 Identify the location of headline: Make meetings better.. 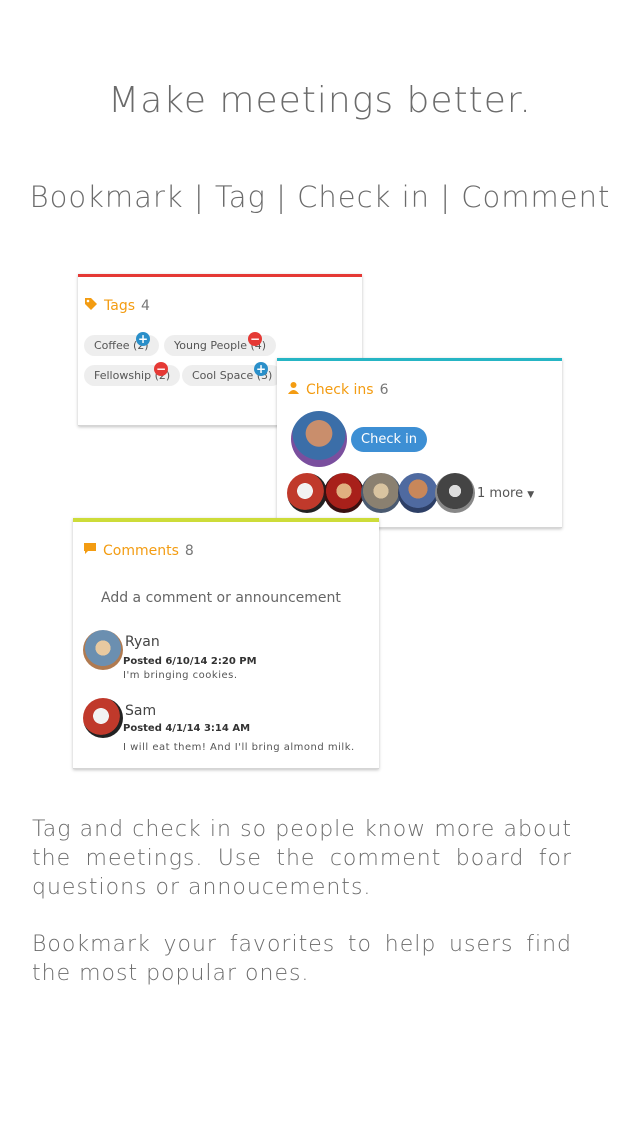
(320, 100).